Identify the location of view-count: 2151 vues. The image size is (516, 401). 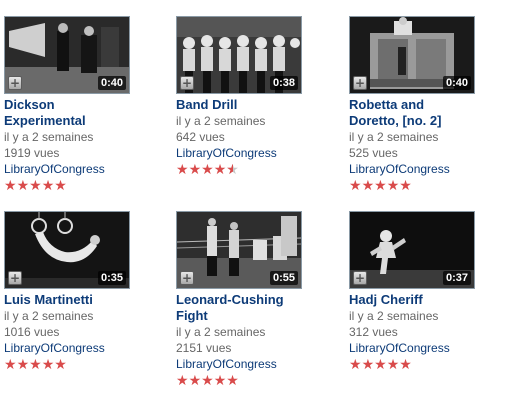
(204, 348).